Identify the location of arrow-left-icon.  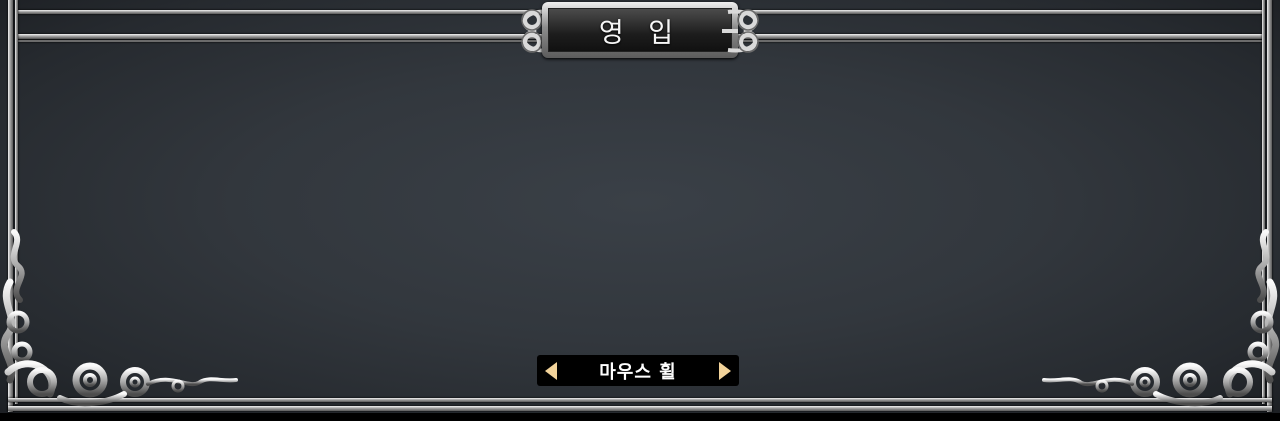
(551, 370).